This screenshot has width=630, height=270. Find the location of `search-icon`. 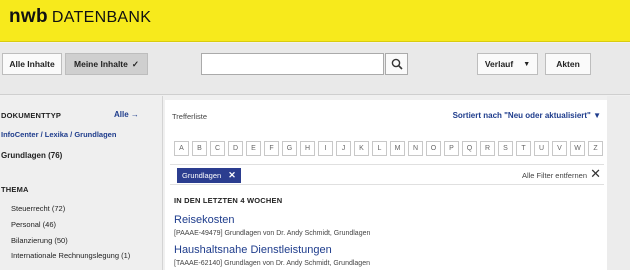

search-icon is located at coordinates (397, 64).